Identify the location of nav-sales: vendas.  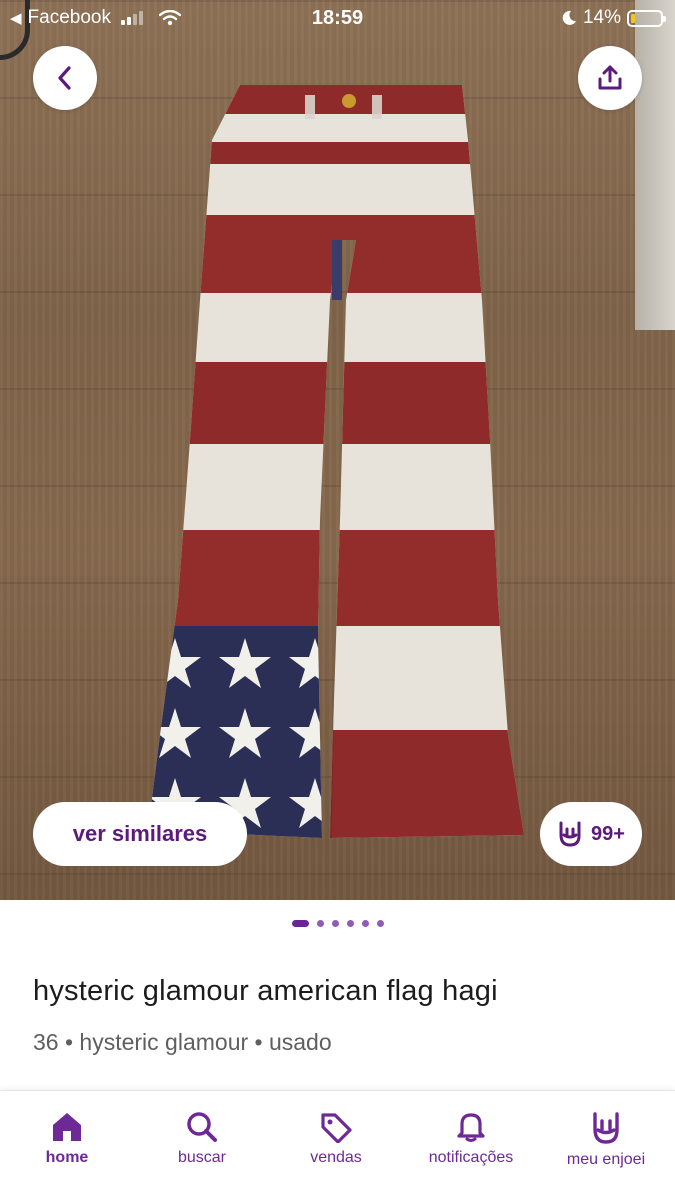
(336, 1139).